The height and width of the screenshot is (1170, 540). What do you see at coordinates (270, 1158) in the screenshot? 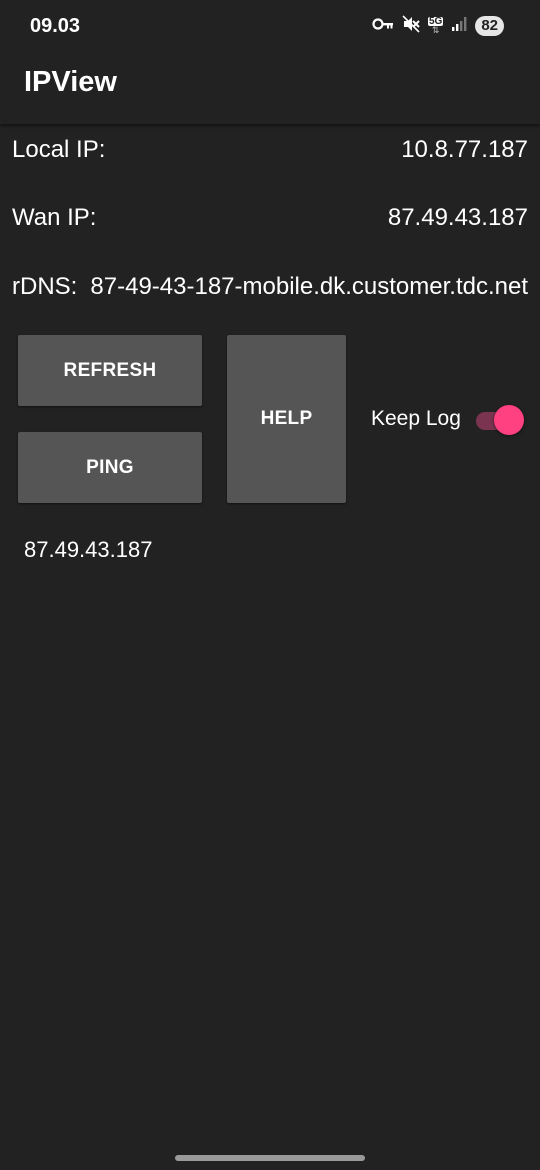
I see `gesture-nav-handle` at bounding box center [270, 1158].